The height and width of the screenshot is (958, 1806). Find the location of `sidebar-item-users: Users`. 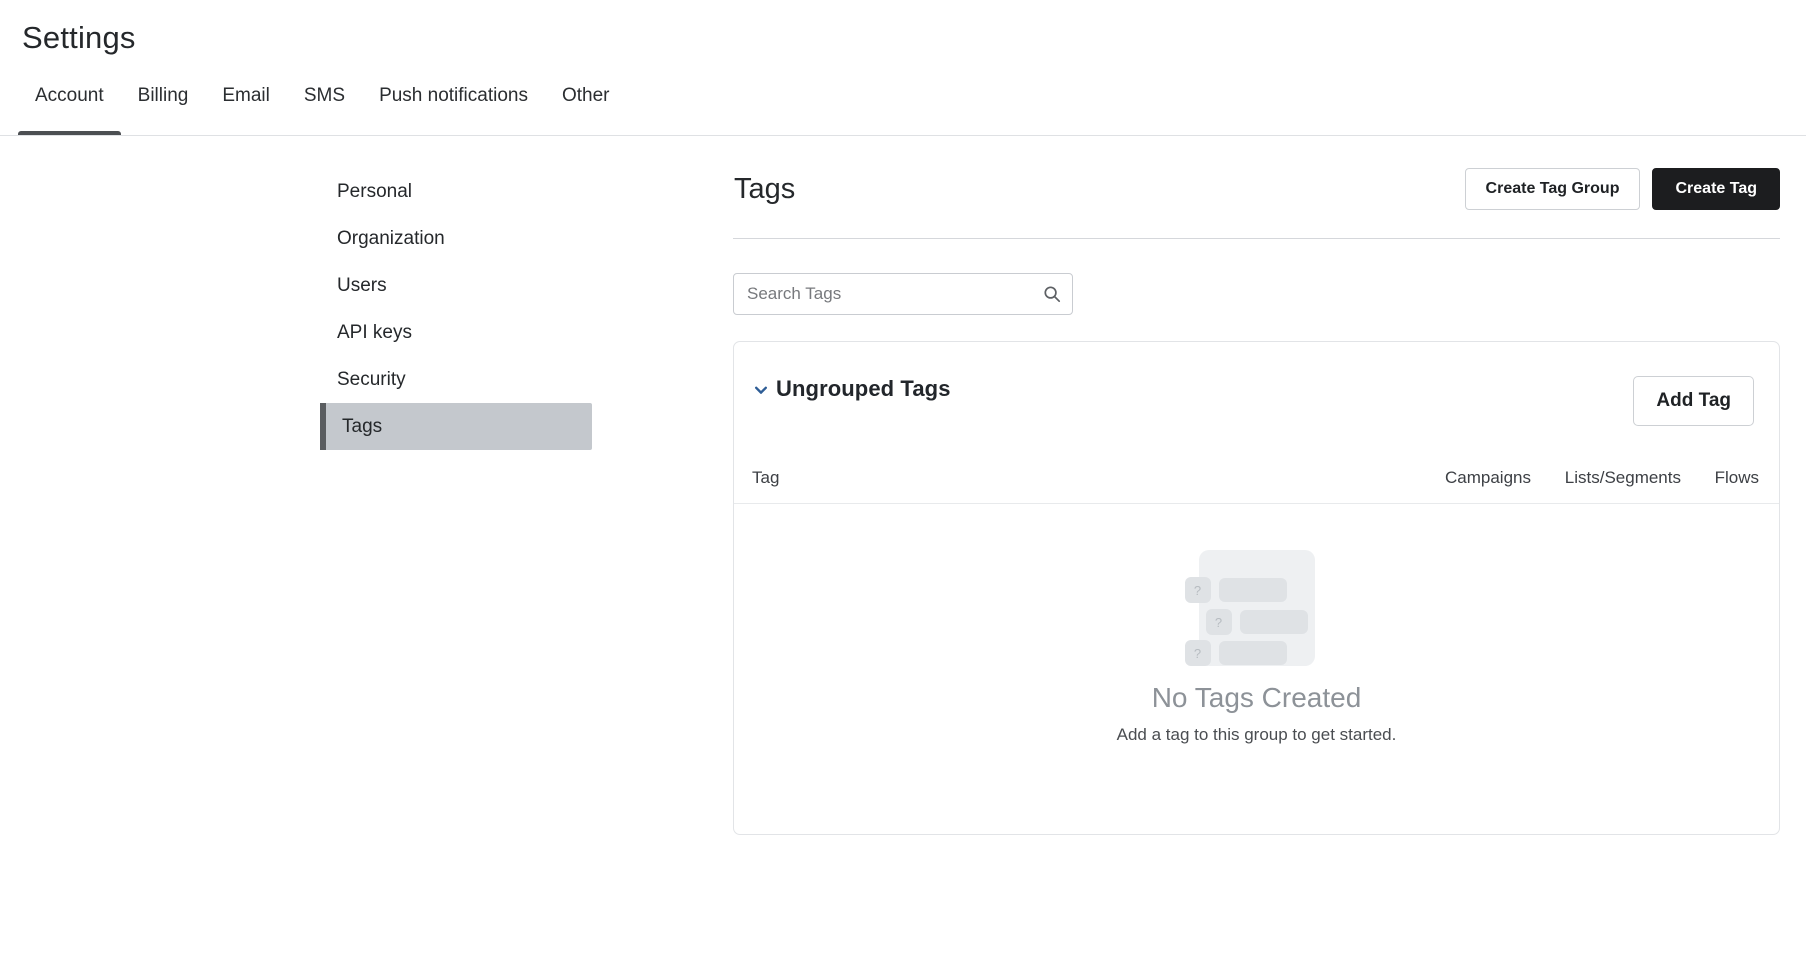

sidebar-item-users: Users is located at coordinates (456, 285).